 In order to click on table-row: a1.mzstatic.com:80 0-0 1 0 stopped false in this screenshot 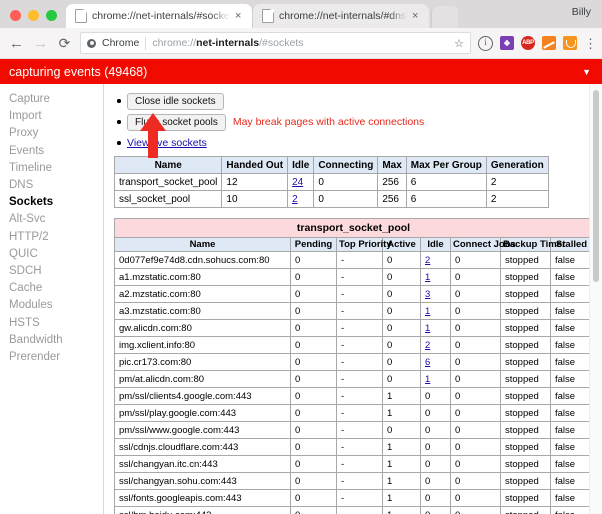, I will do `click(353, 277)`.